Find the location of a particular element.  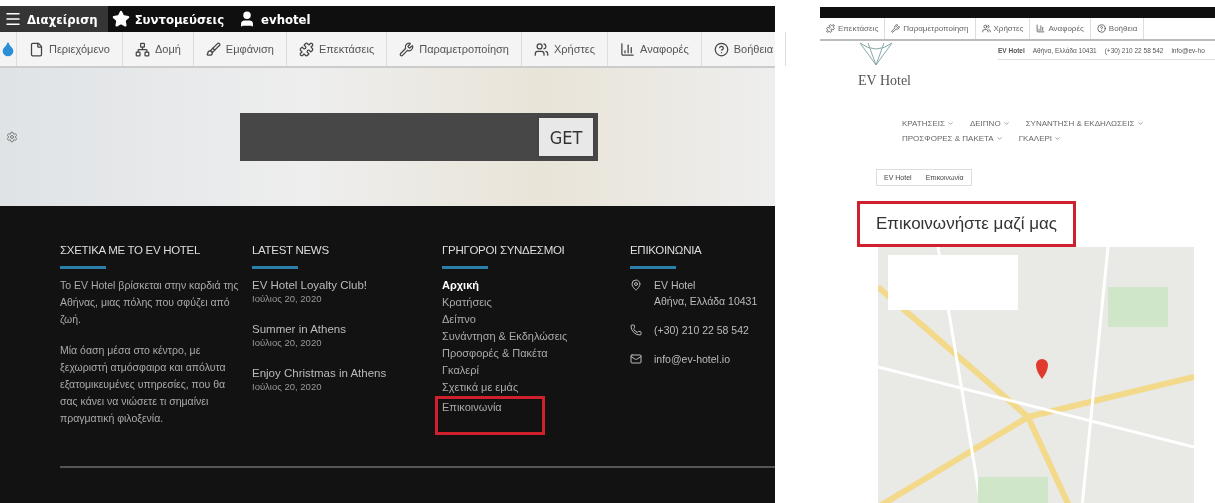

footer-link: Γκαλερί is located at coordinates (460, 370).